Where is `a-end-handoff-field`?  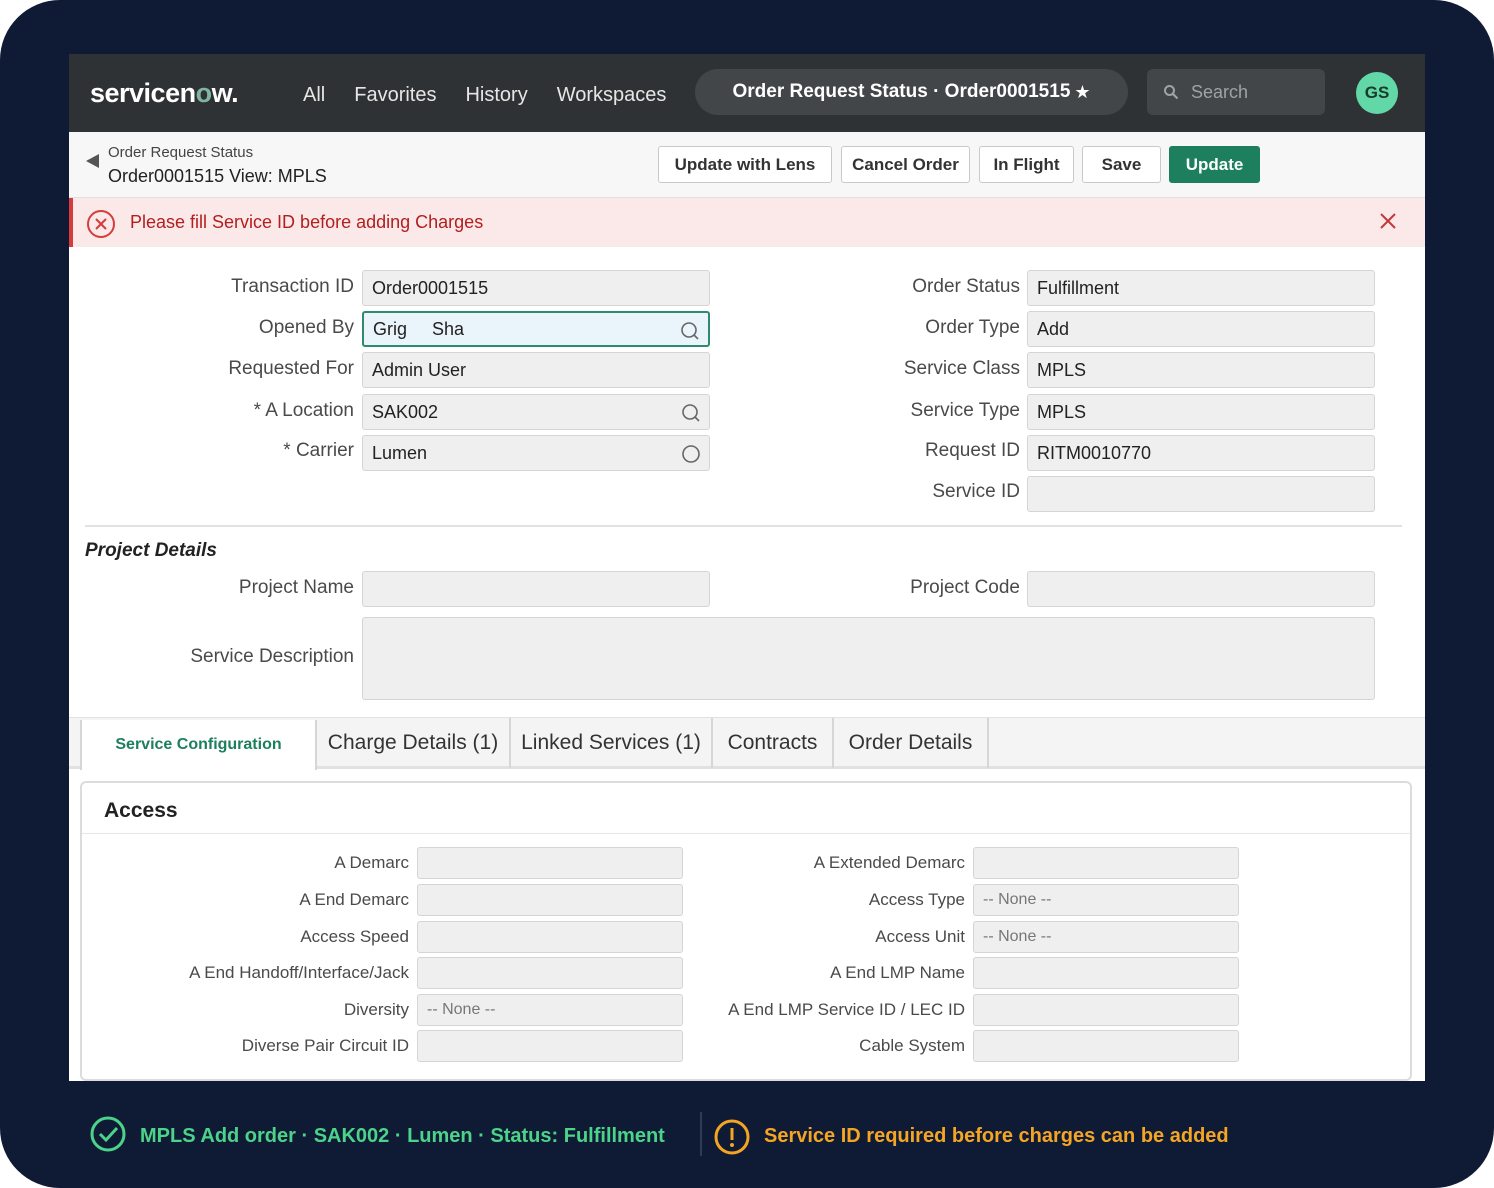 a-end-handoff-field is located at coordinates (550, 973).